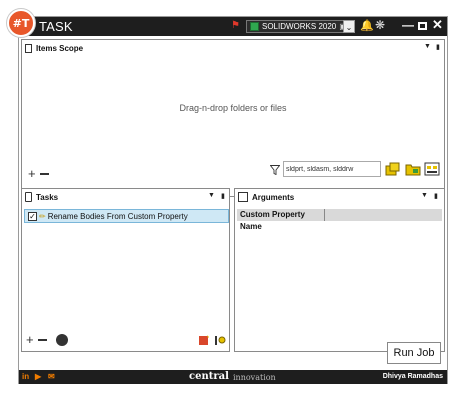 The height and width of the screenshot is (413, 474). I want to click on linkedin-icon: in, so click(27, 377).